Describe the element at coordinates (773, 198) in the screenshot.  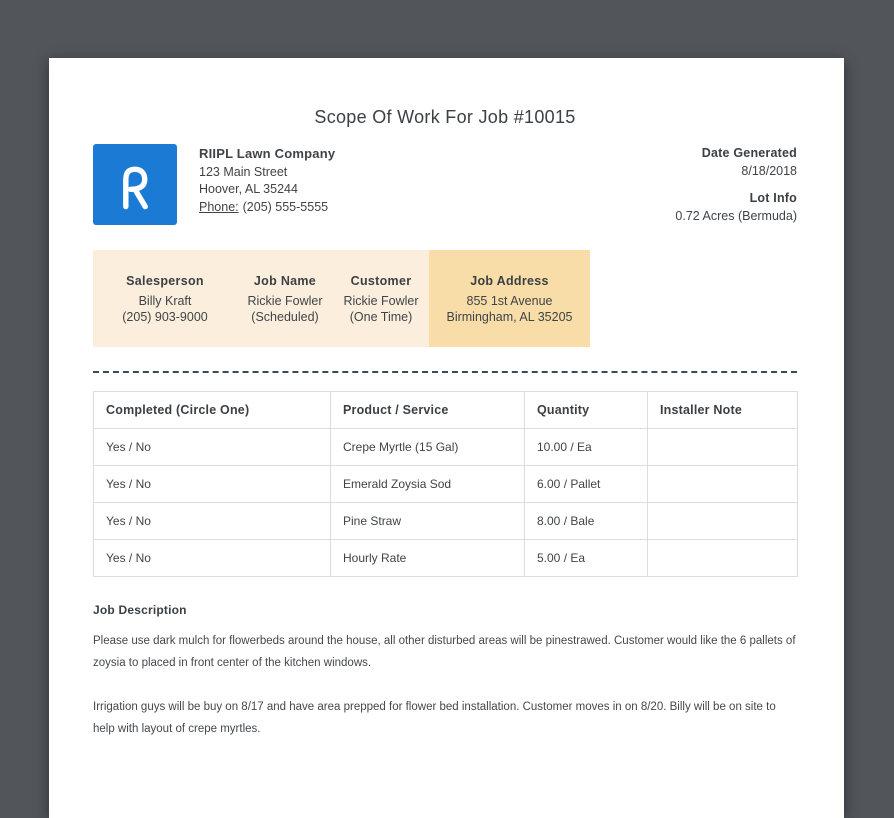
I see `lot-info-label: Lot Info` at that location.